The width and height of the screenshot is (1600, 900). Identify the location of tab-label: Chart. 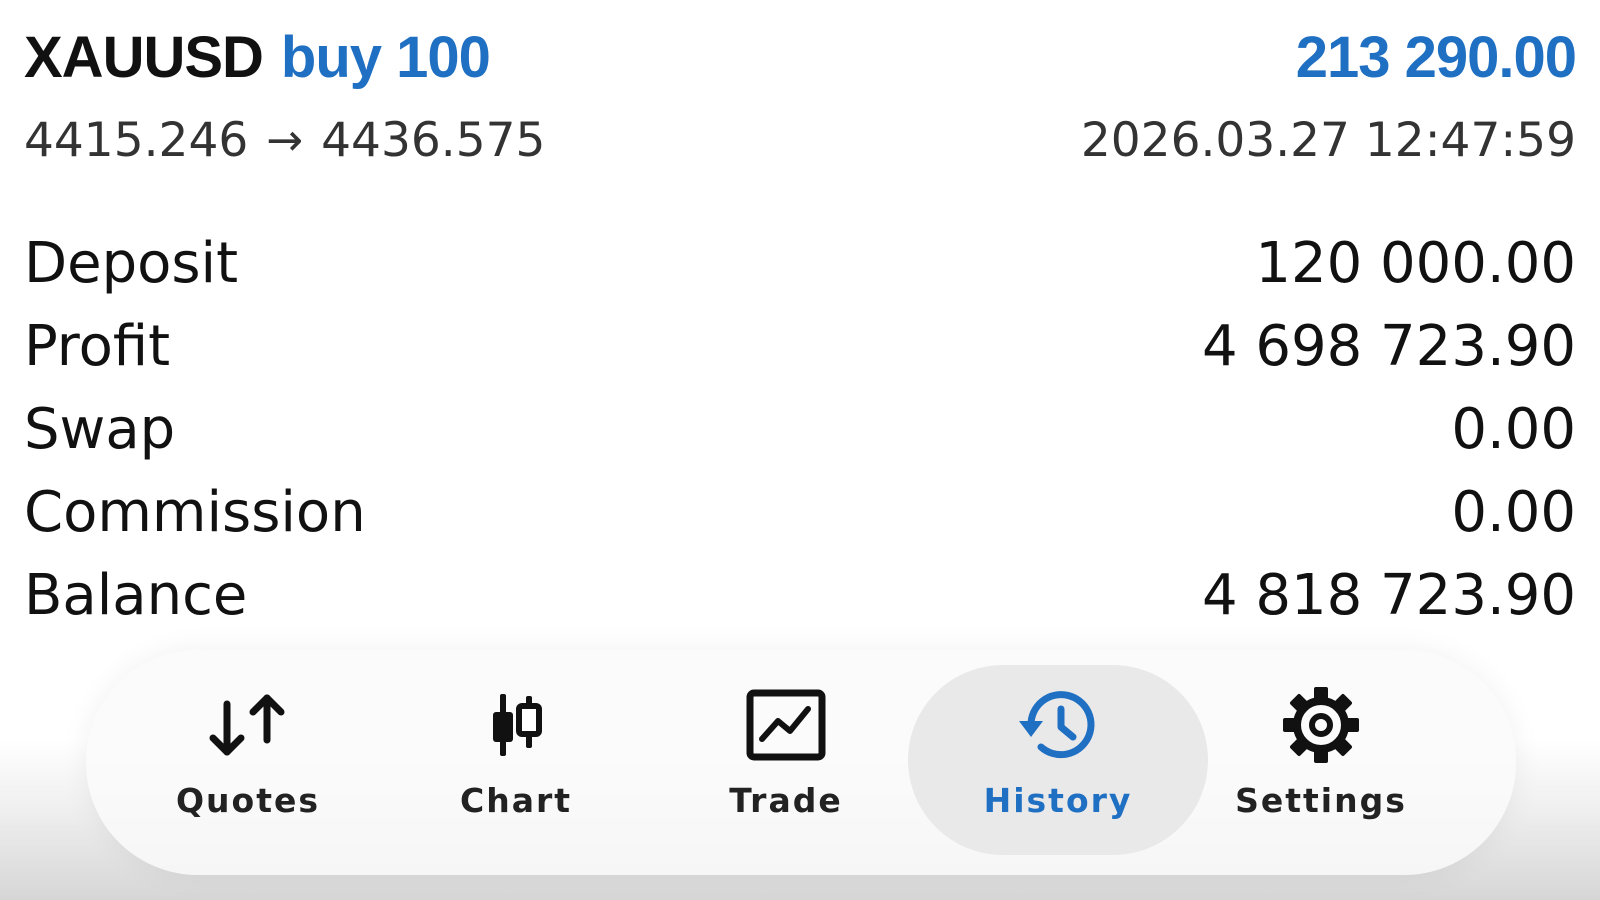
(516, 800).